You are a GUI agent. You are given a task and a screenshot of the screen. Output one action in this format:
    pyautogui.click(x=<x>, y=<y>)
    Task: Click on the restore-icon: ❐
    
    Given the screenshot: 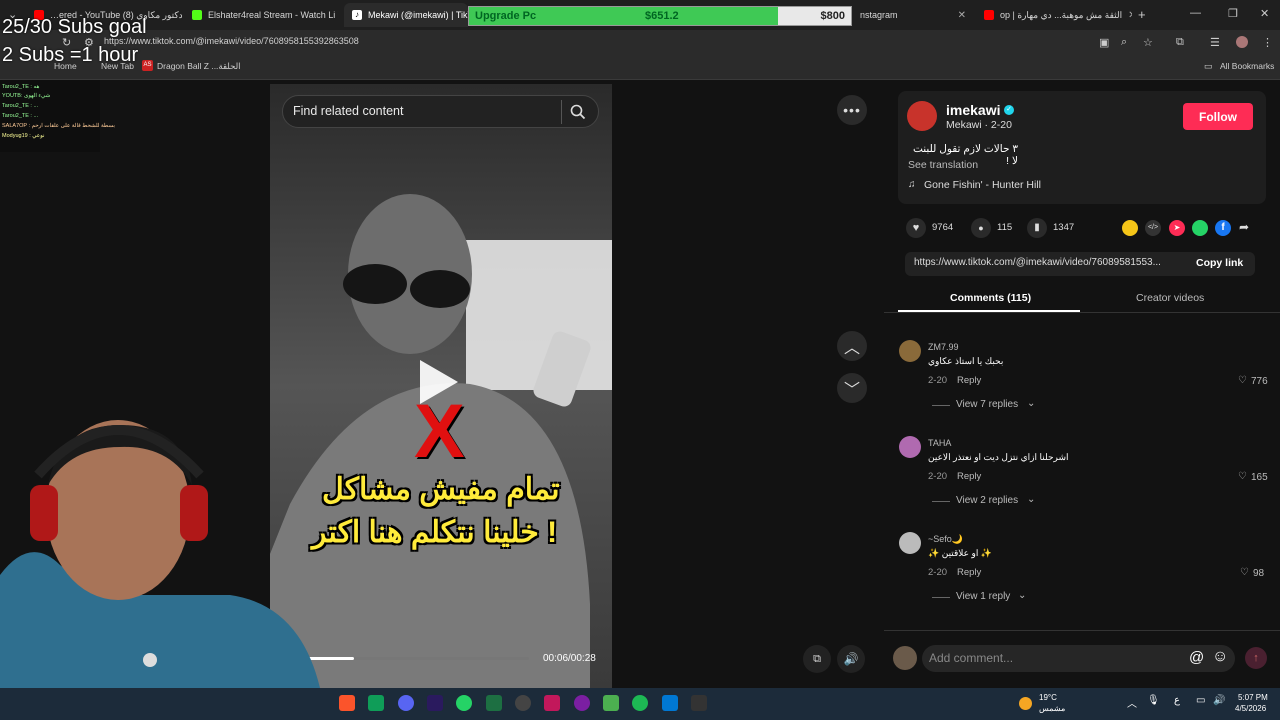 What is the action you would take?
    pyautogui.click(x=1233, y=13)
    